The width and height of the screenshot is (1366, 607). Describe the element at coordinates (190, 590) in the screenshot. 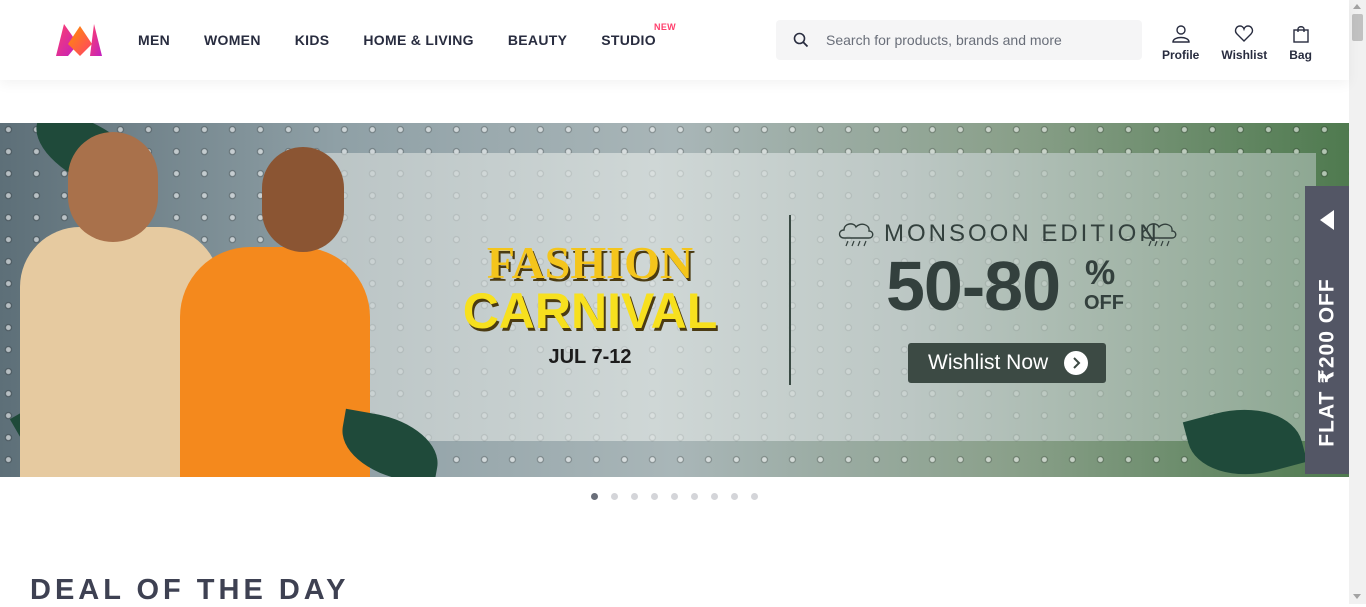

I see `deal-of-the-day-heading: DEAL OF THE DAY` at that location.